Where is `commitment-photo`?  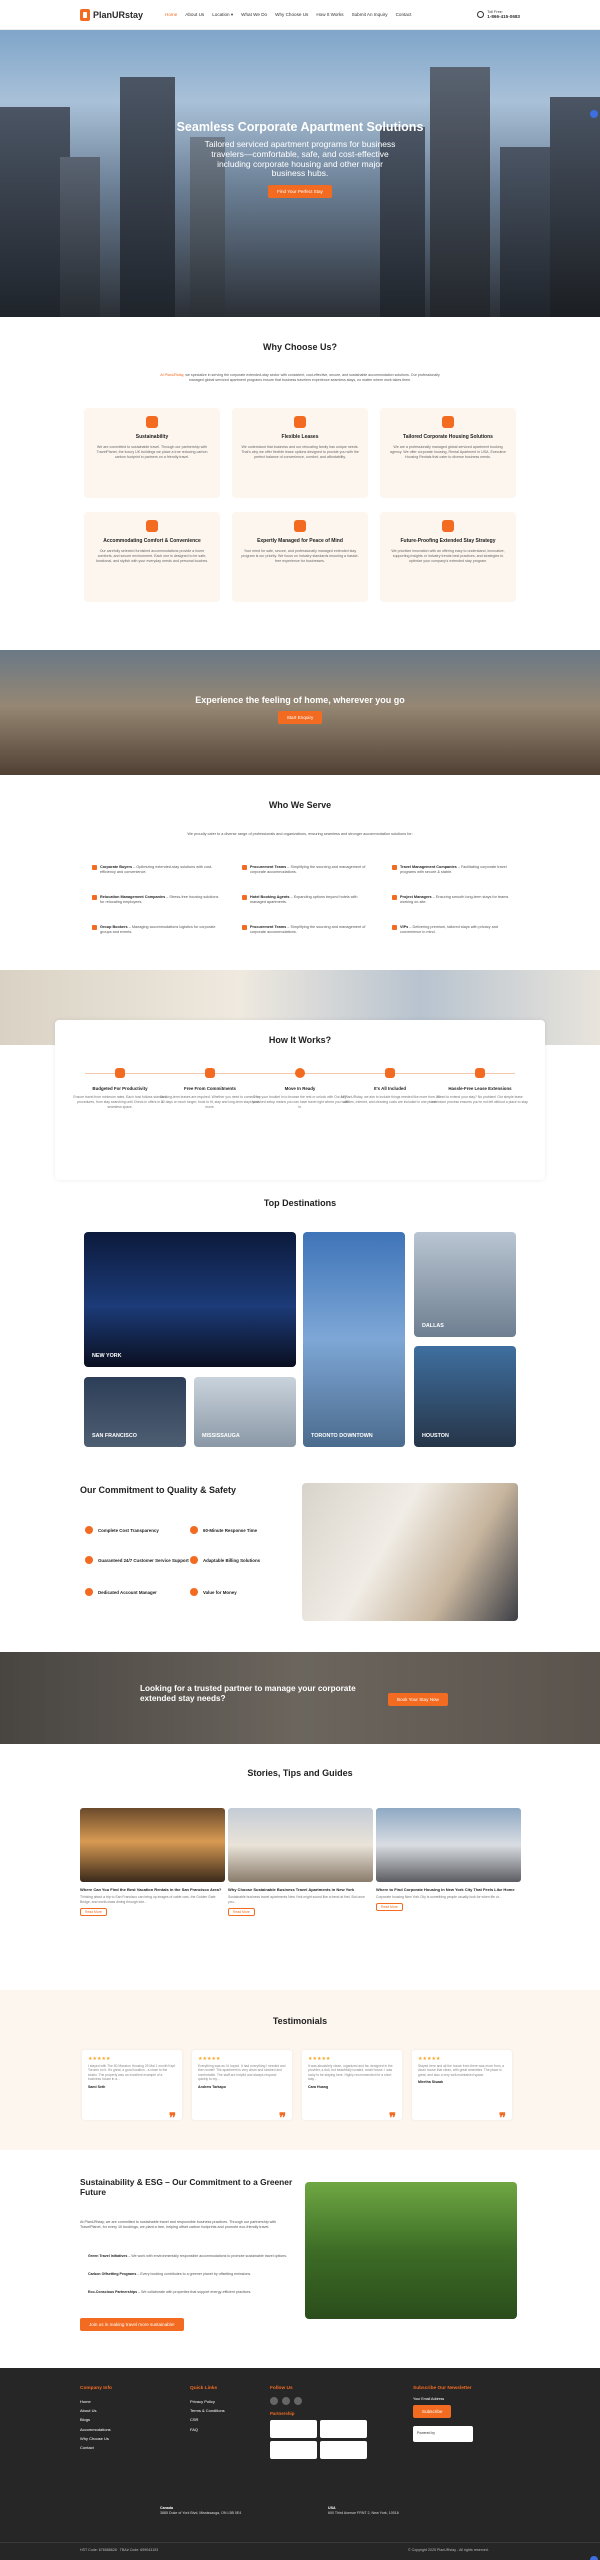
commitment-photo is located at coordinates (410, 1552).